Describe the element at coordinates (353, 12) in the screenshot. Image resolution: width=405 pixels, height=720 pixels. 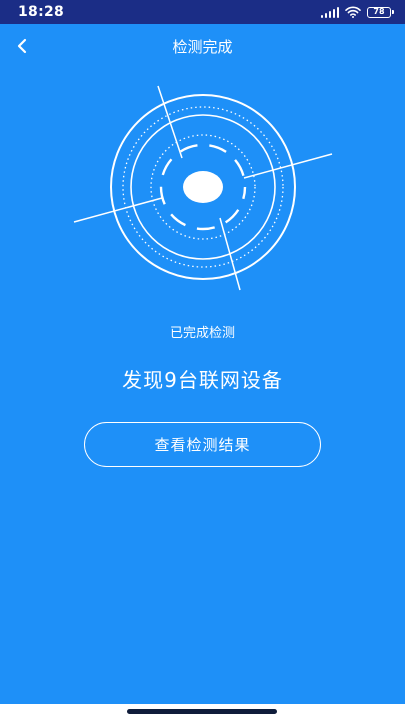
I see `wifi-icon` at that location.